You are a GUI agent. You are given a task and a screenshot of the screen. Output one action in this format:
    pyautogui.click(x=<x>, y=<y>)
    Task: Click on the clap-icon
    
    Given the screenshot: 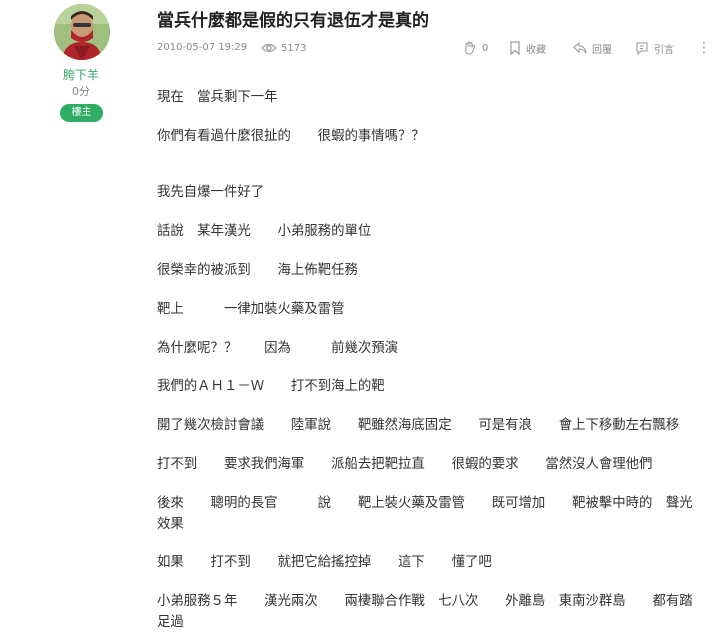 What is the action you would take?
    pyautogui.click(x=470, y=48)
    